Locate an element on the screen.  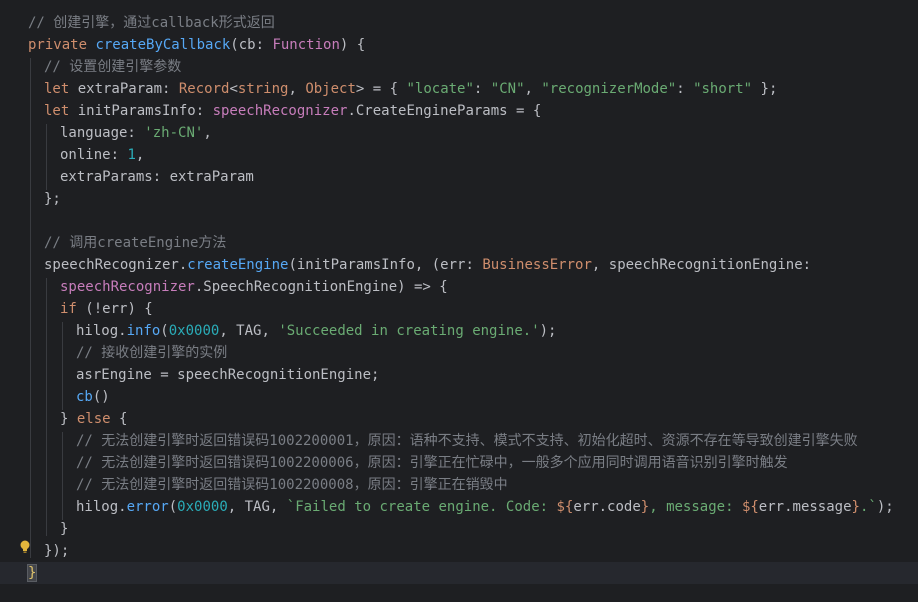
code-text: } else { is located at coordinates (93, 419).